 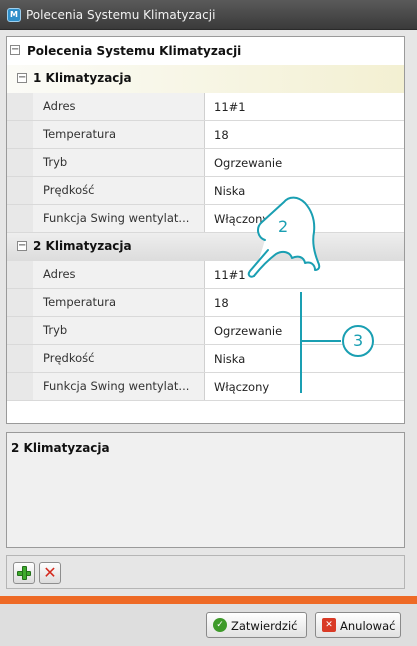 I want to click on cancel-label: Anulować, so click(x=368, y=626).